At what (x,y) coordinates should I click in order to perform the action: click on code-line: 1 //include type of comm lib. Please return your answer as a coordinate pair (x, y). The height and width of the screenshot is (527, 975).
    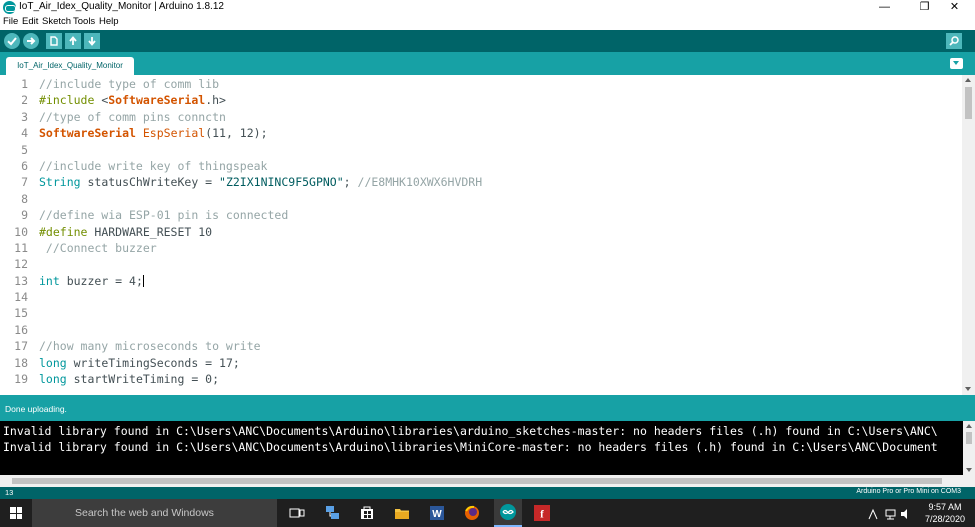
    Looking at the image, I should click on (481, 85).